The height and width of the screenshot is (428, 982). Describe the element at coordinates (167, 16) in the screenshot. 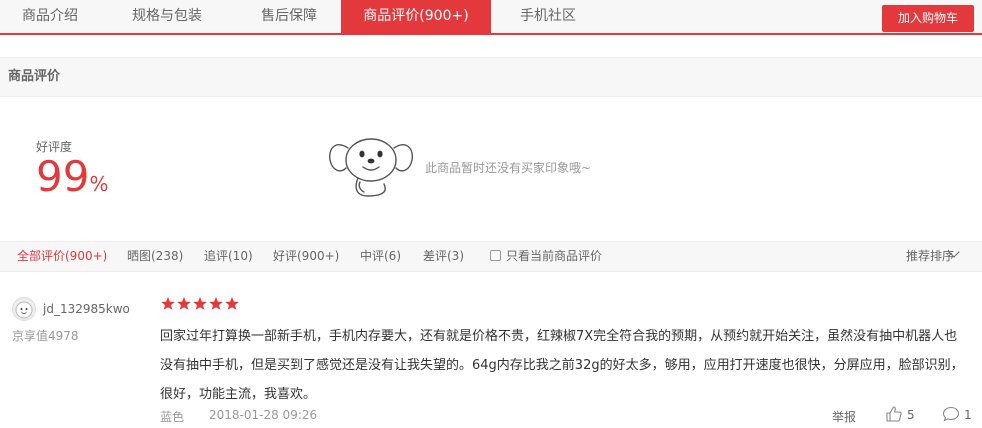

I see `tab-specs-packaging: 规格与包装` at that location.